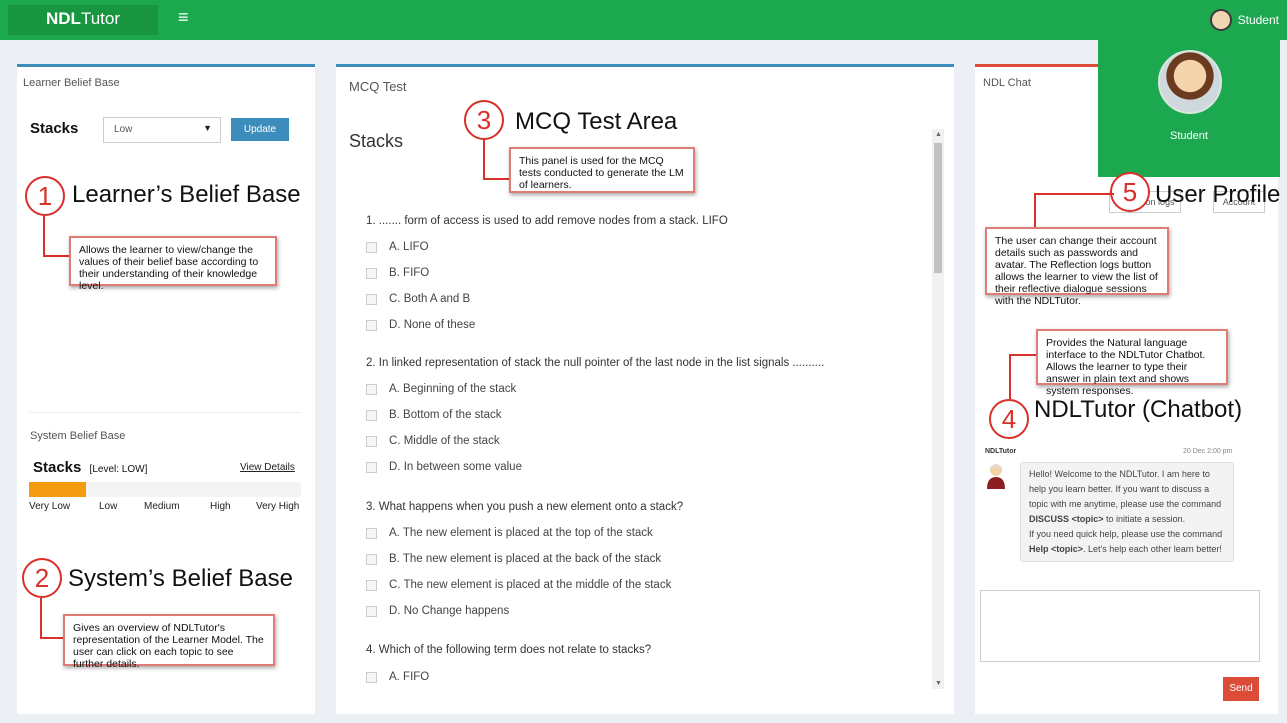  Describe the element at coordinates (1218, 194) in the screenshot. I see `callout-title: User Profile` at that location.